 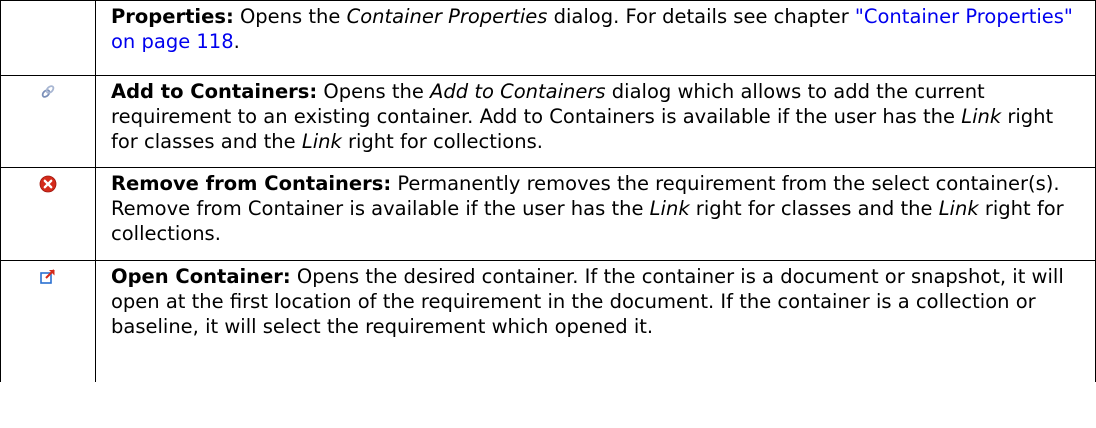 I want to click on term-label: Properties:, so click(x=172, y=16).